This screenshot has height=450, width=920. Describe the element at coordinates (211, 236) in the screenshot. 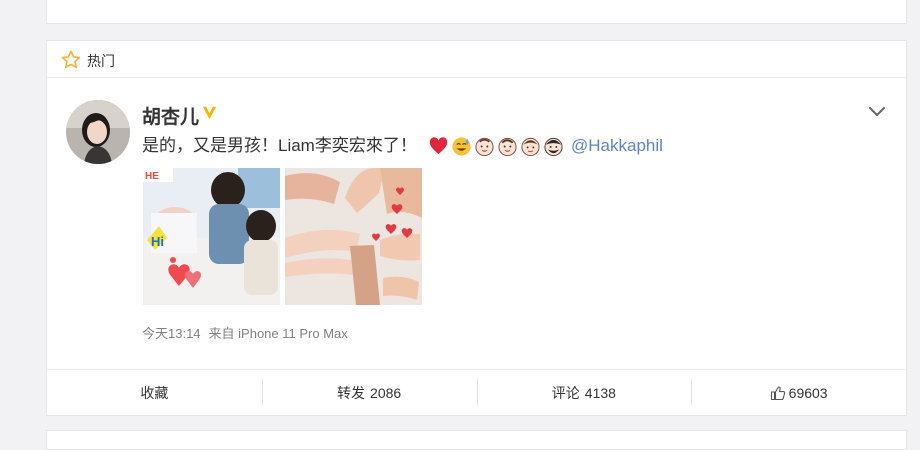

I see `photo-newborn-siblings: Hi HE` at that location.